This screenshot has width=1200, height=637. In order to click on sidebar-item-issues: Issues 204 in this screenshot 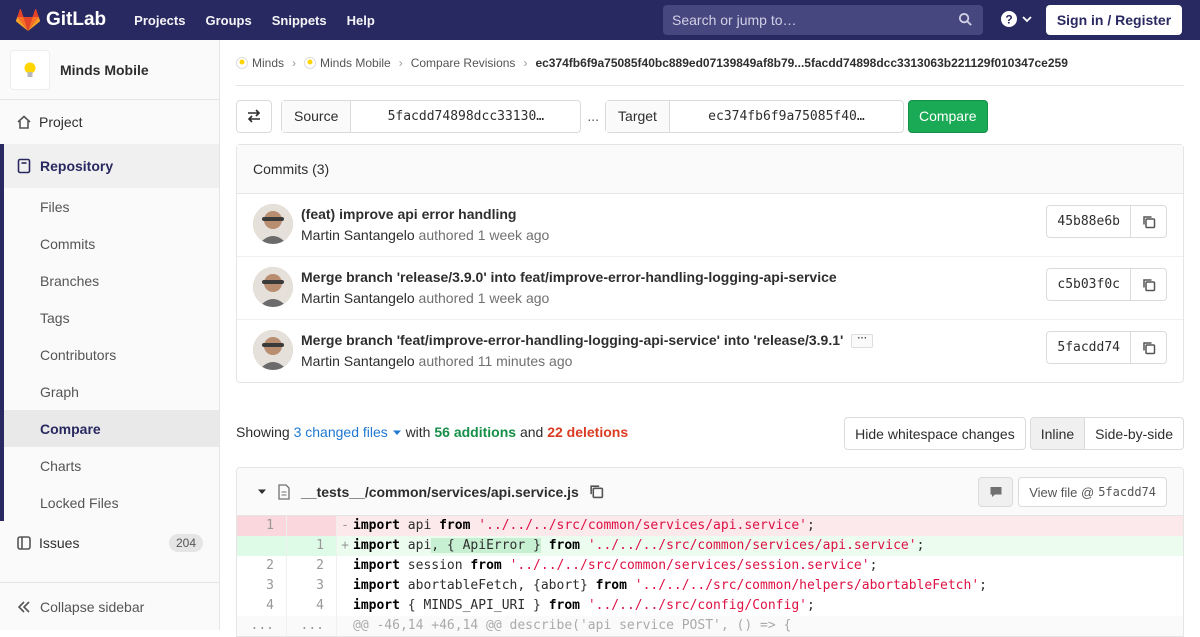, I will do `click(109, 543)`.